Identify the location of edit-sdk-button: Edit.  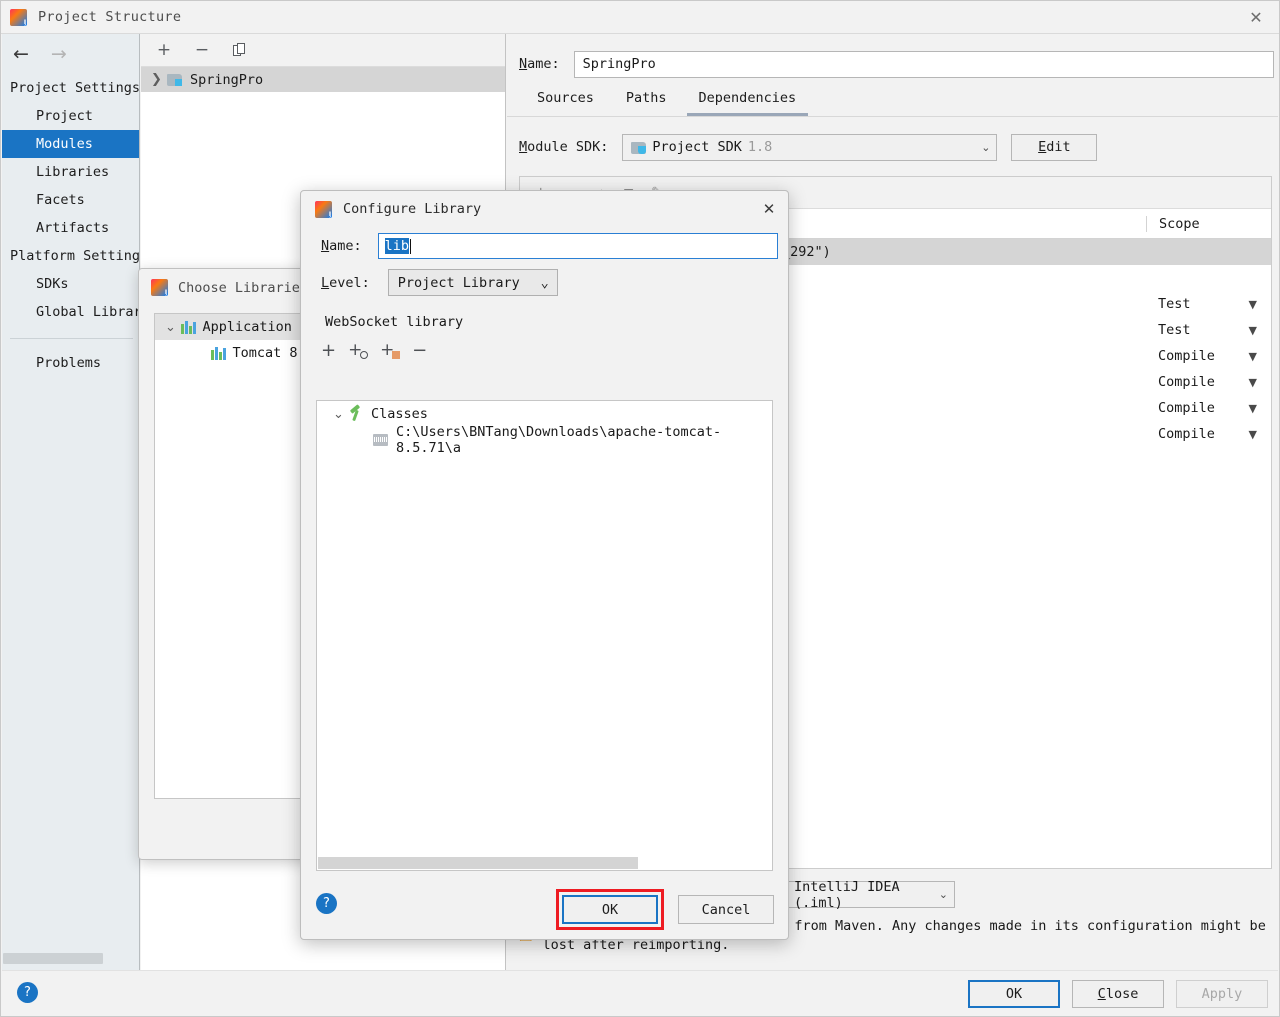
(1054, 147).